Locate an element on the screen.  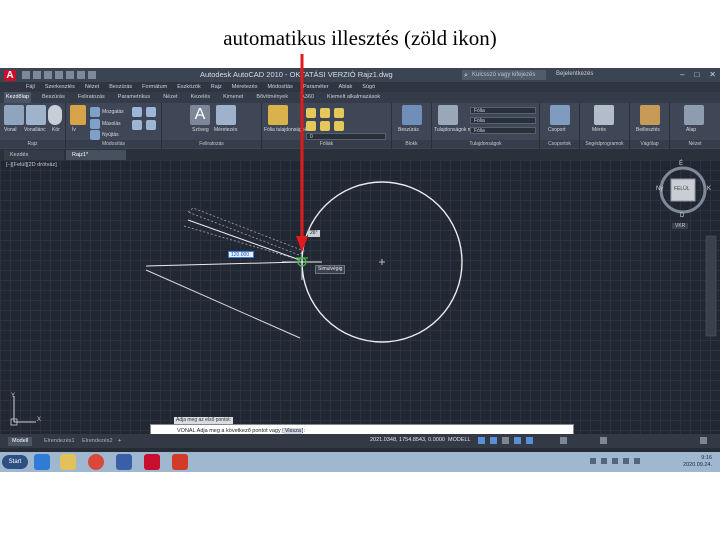
file-tab-start: Kezdés is located at coordinates (34, 155).